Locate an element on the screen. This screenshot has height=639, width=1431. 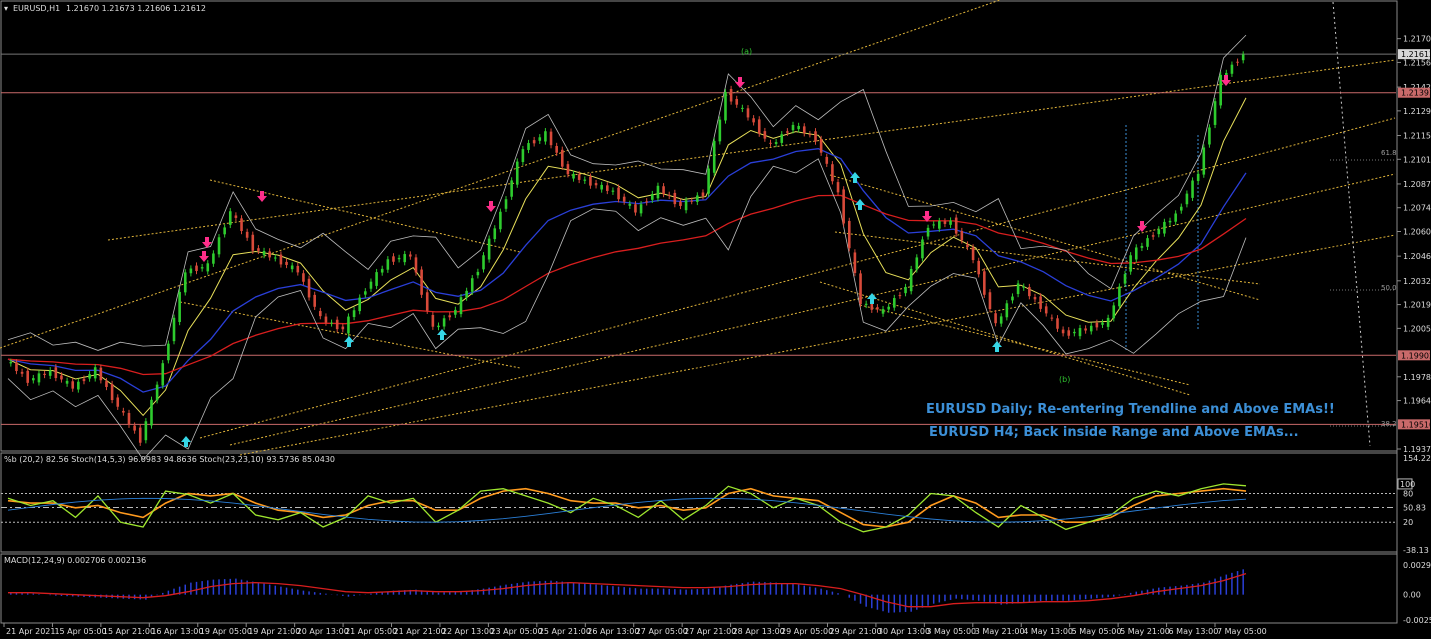
time-axis-label: 6 May 13:00 is located at coordinates (1194, 631).